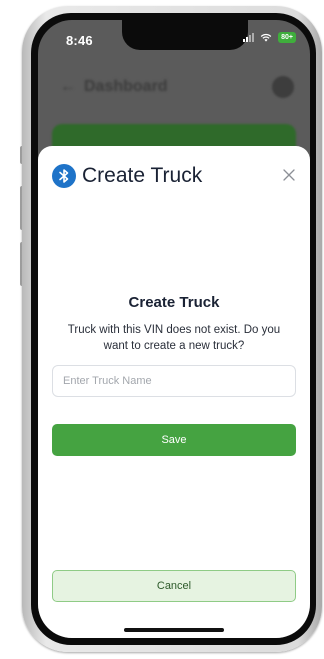  What do you see at coordinates (266, 37) in the screenshot?
I see `wifi-icon` at bounding box center [266, 37].